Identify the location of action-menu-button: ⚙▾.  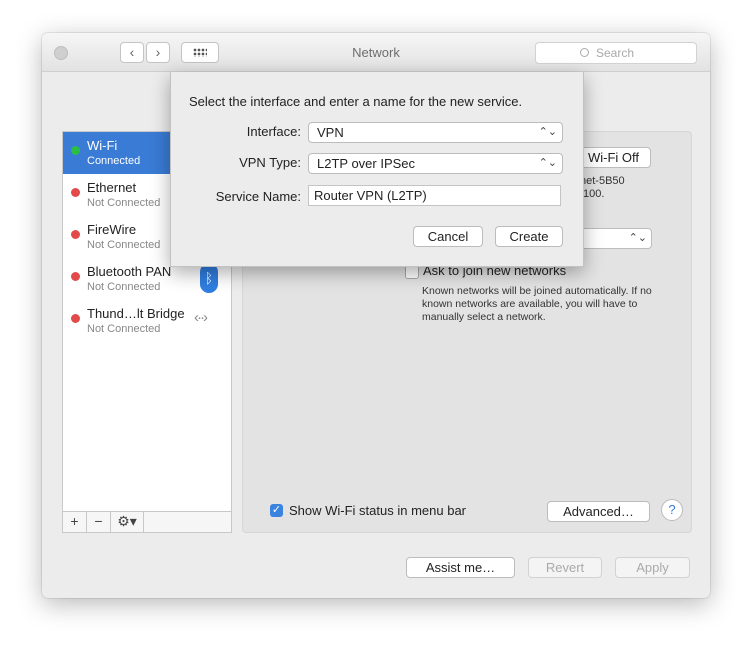
(127, 522).